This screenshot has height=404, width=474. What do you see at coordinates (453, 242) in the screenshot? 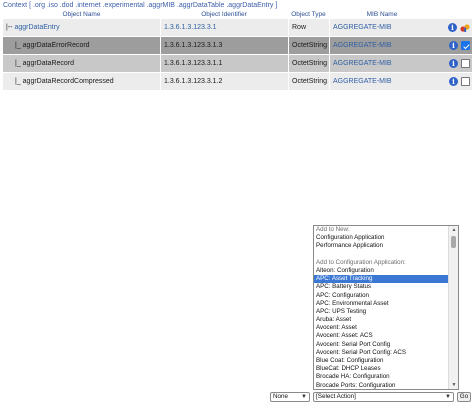
I see `scroll-thumb` at bounding box center [453, 242].